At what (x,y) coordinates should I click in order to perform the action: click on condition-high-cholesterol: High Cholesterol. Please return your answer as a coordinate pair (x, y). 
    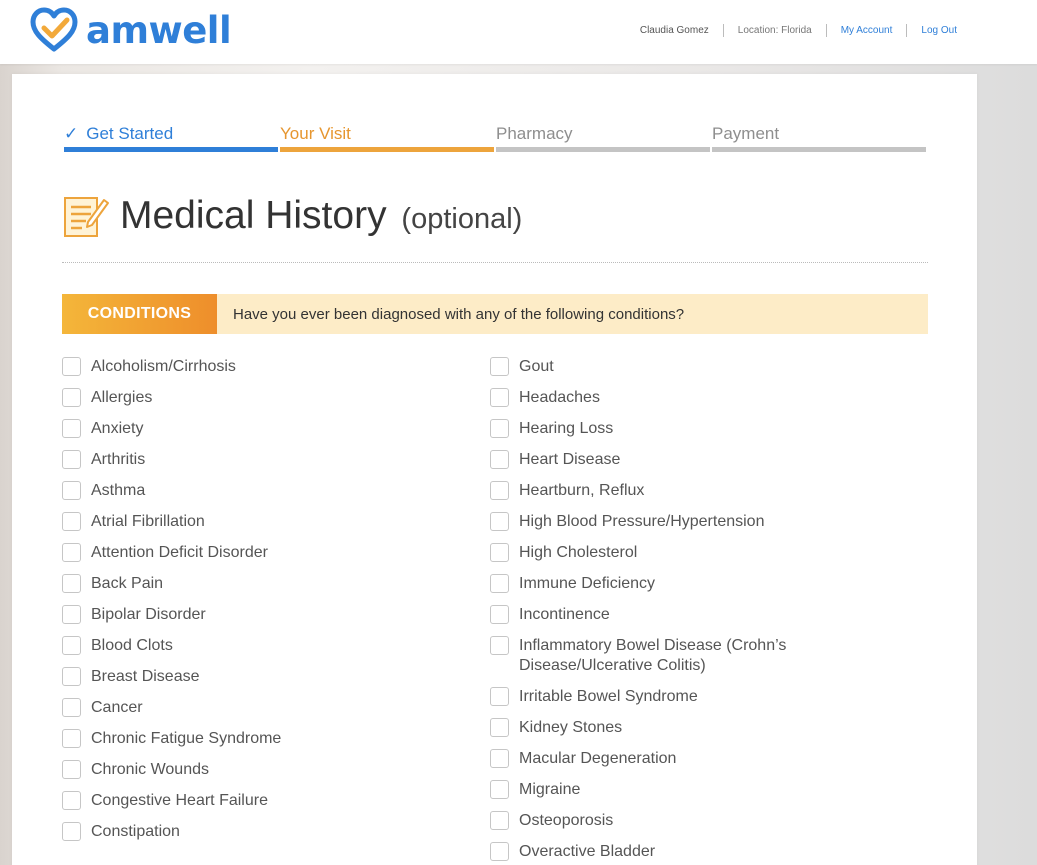
    Looking at the image, I should click on (660, 553).